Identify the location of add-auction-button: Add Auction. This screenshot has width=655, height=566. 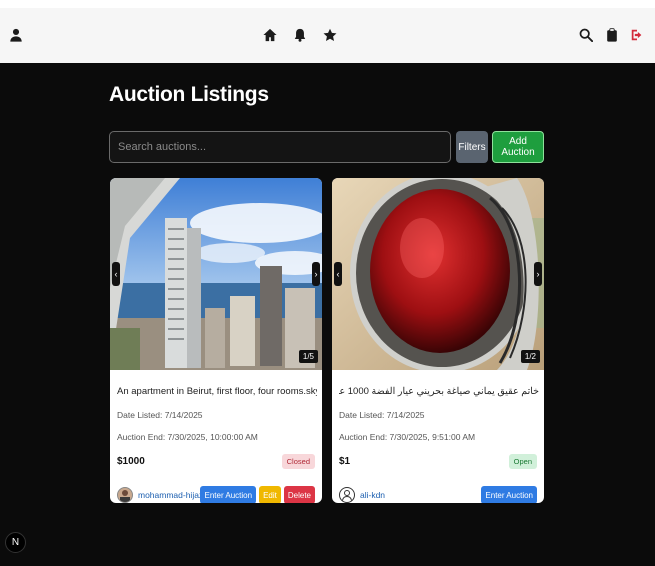
(518, 147).